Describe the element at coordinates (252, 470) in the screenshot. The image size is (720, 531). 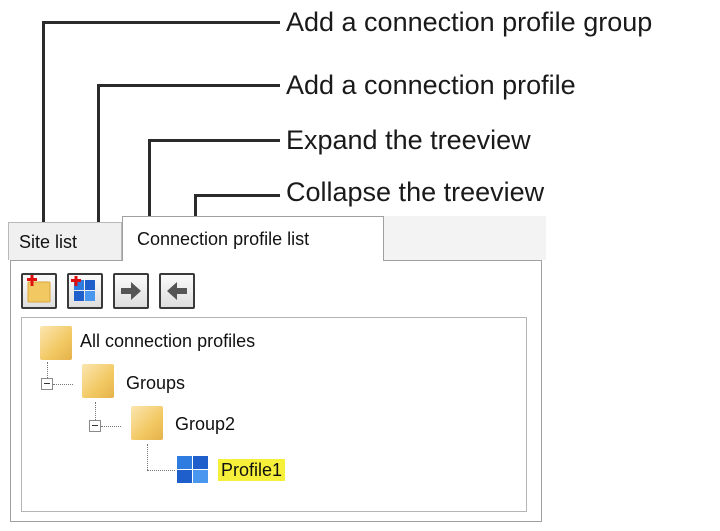
I see `tree-node-profile1: Profile1` at that location.